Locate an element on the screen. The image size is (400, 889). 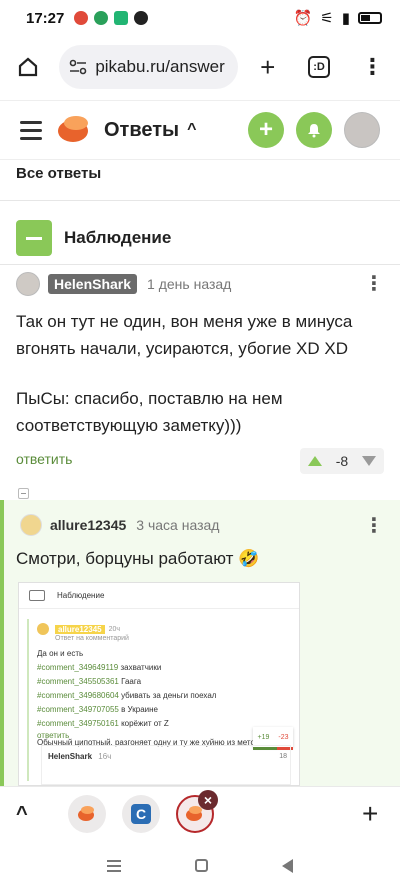
comment-header: HelenShark 1 день назад is located at coordinates (123, 284).